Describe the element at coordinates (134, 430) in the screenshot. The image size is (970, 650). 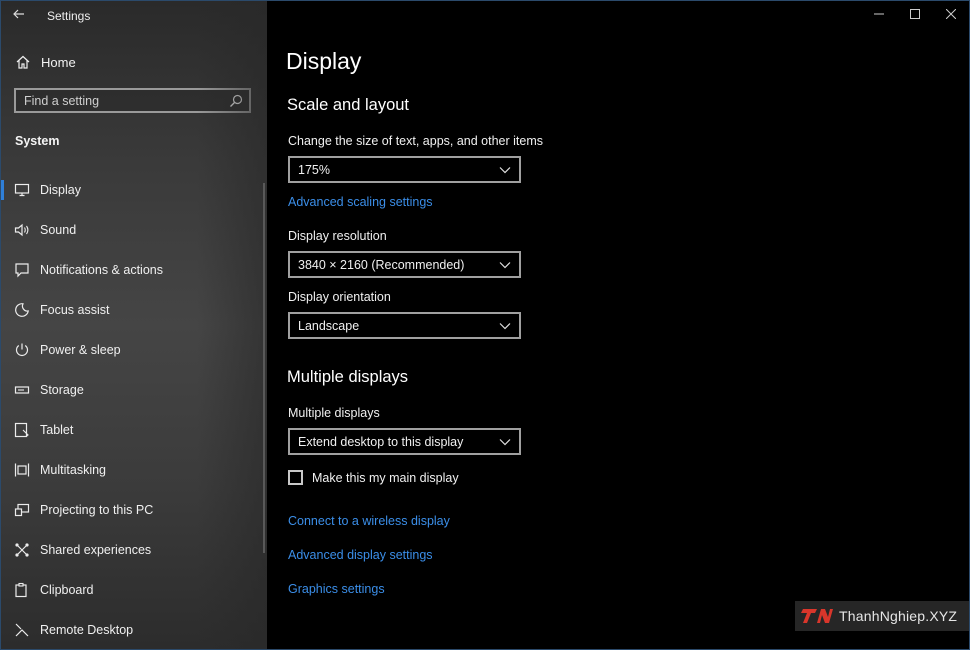
I see `sidebar-item-tablet: Tablet` at that location.